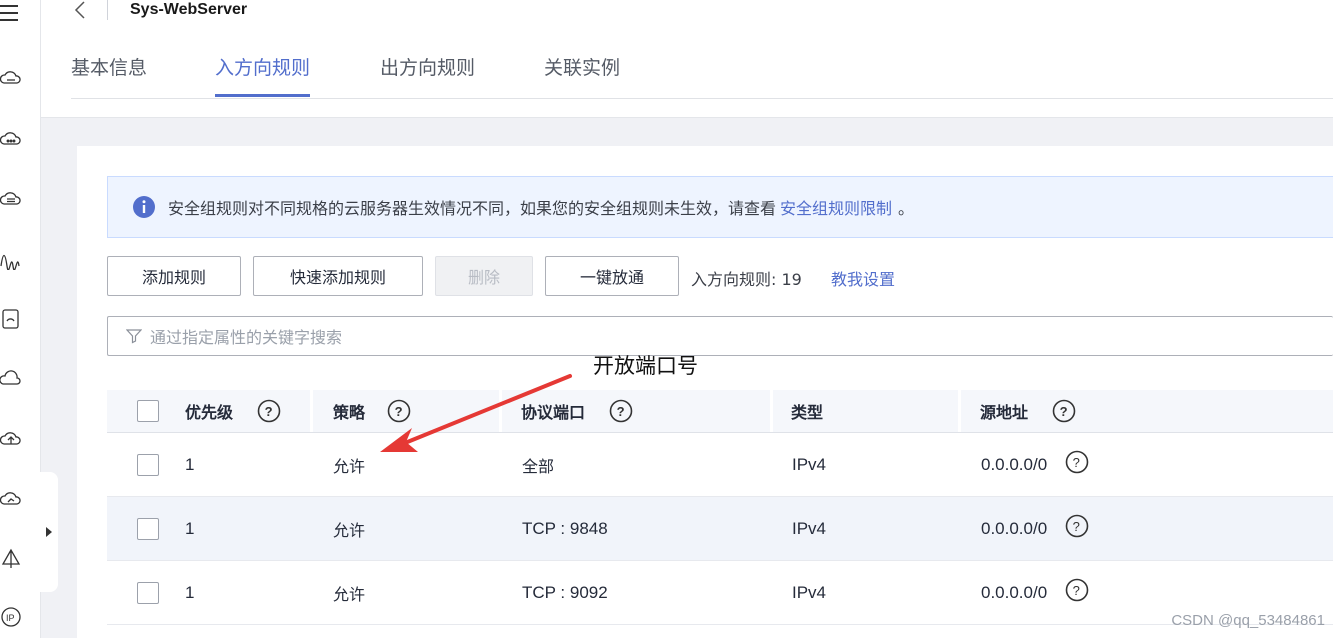  Describe the element at coordinates (582, 74) in the screenshot. I see `tab-associated-instances: 关联实例` at that location.